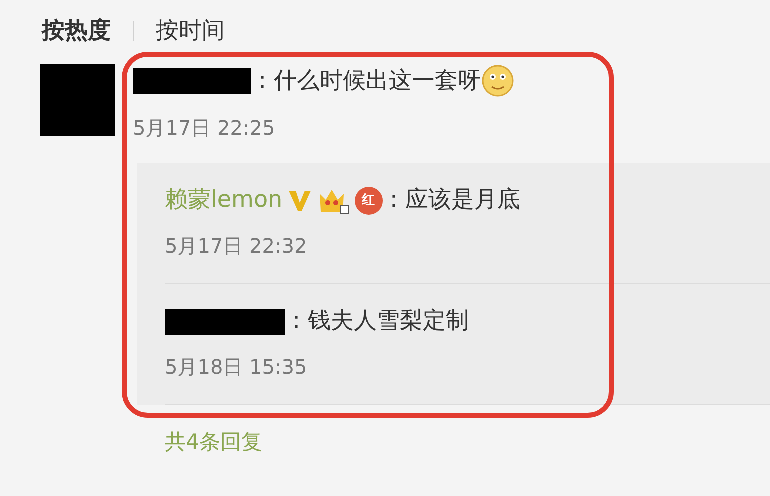  What do you see at coordinates (366, 81) in the screenshot?
I see `comment-text: ：什么时候出这一套呀` at bounding box center [366, 81].